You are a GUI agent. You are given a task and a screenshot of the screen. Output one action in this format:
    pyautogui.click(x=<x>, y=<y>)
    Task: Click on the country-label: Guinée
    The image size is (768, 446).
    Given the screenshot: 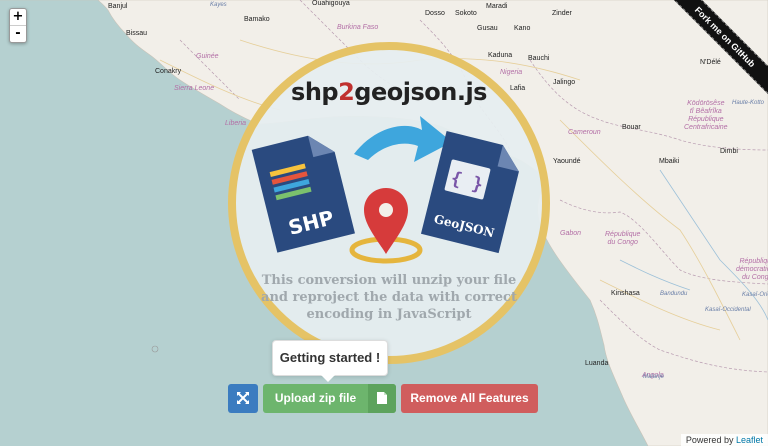 What is the action you would take?
    pyautogui.click(x=207, y=56)
    